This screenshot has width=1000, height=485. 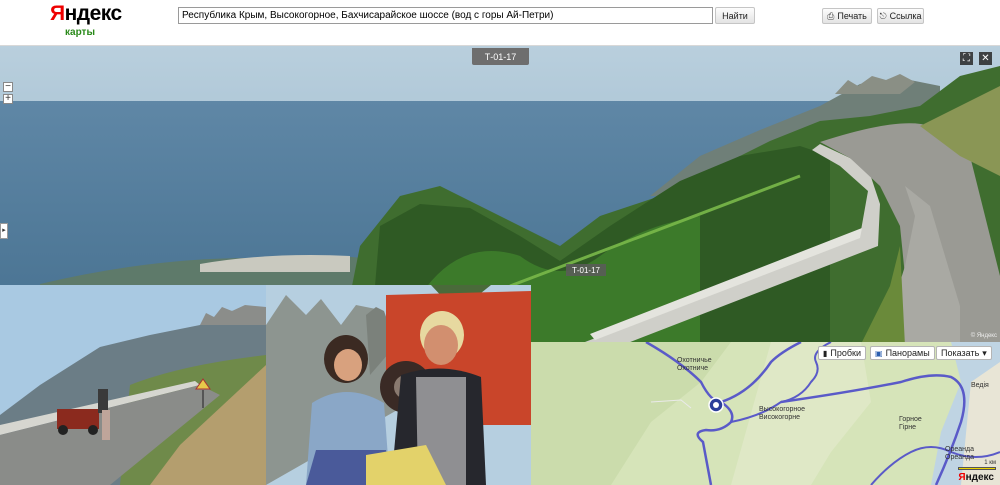 What do you see at coordinates (883, 15) in the screenshot?
I see `link-icon: ⎋` at bounding box center [883, 15].